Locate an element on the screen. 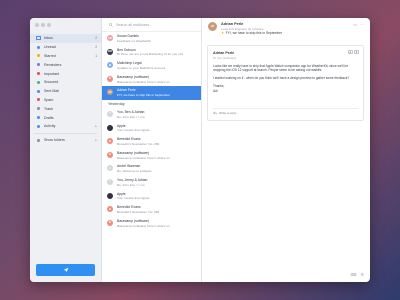 Image resolution: width=400 pixels, height=300 pixels. sender-title: Lead iOS Engineer @ software is located at coordinates (242, 28).